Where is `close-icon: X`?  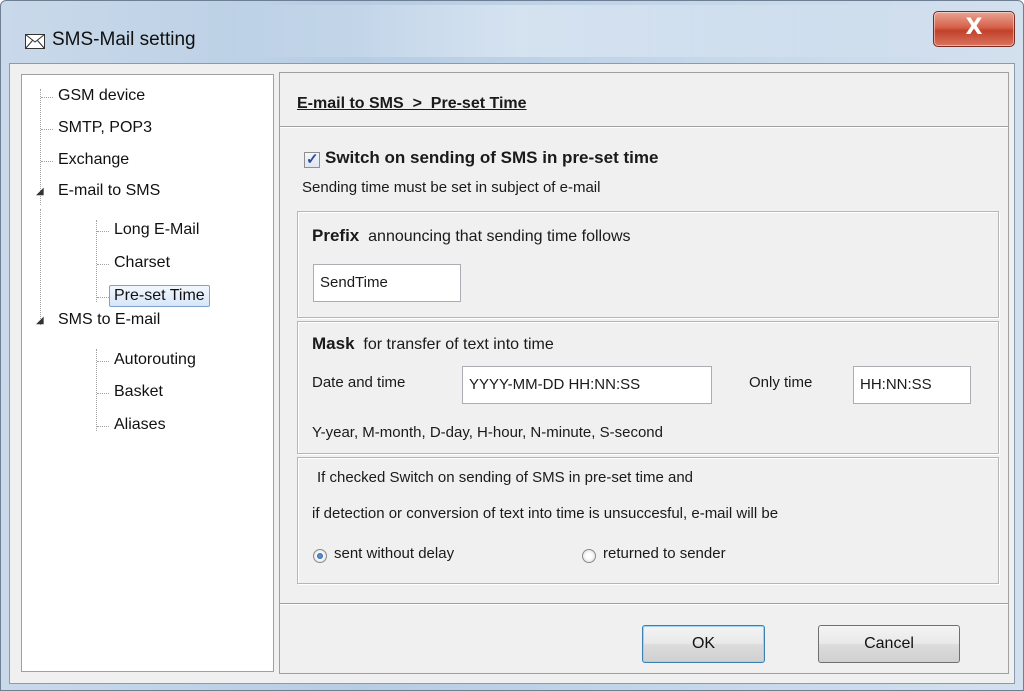
close-icon: X is located at coordinates (974, 27).